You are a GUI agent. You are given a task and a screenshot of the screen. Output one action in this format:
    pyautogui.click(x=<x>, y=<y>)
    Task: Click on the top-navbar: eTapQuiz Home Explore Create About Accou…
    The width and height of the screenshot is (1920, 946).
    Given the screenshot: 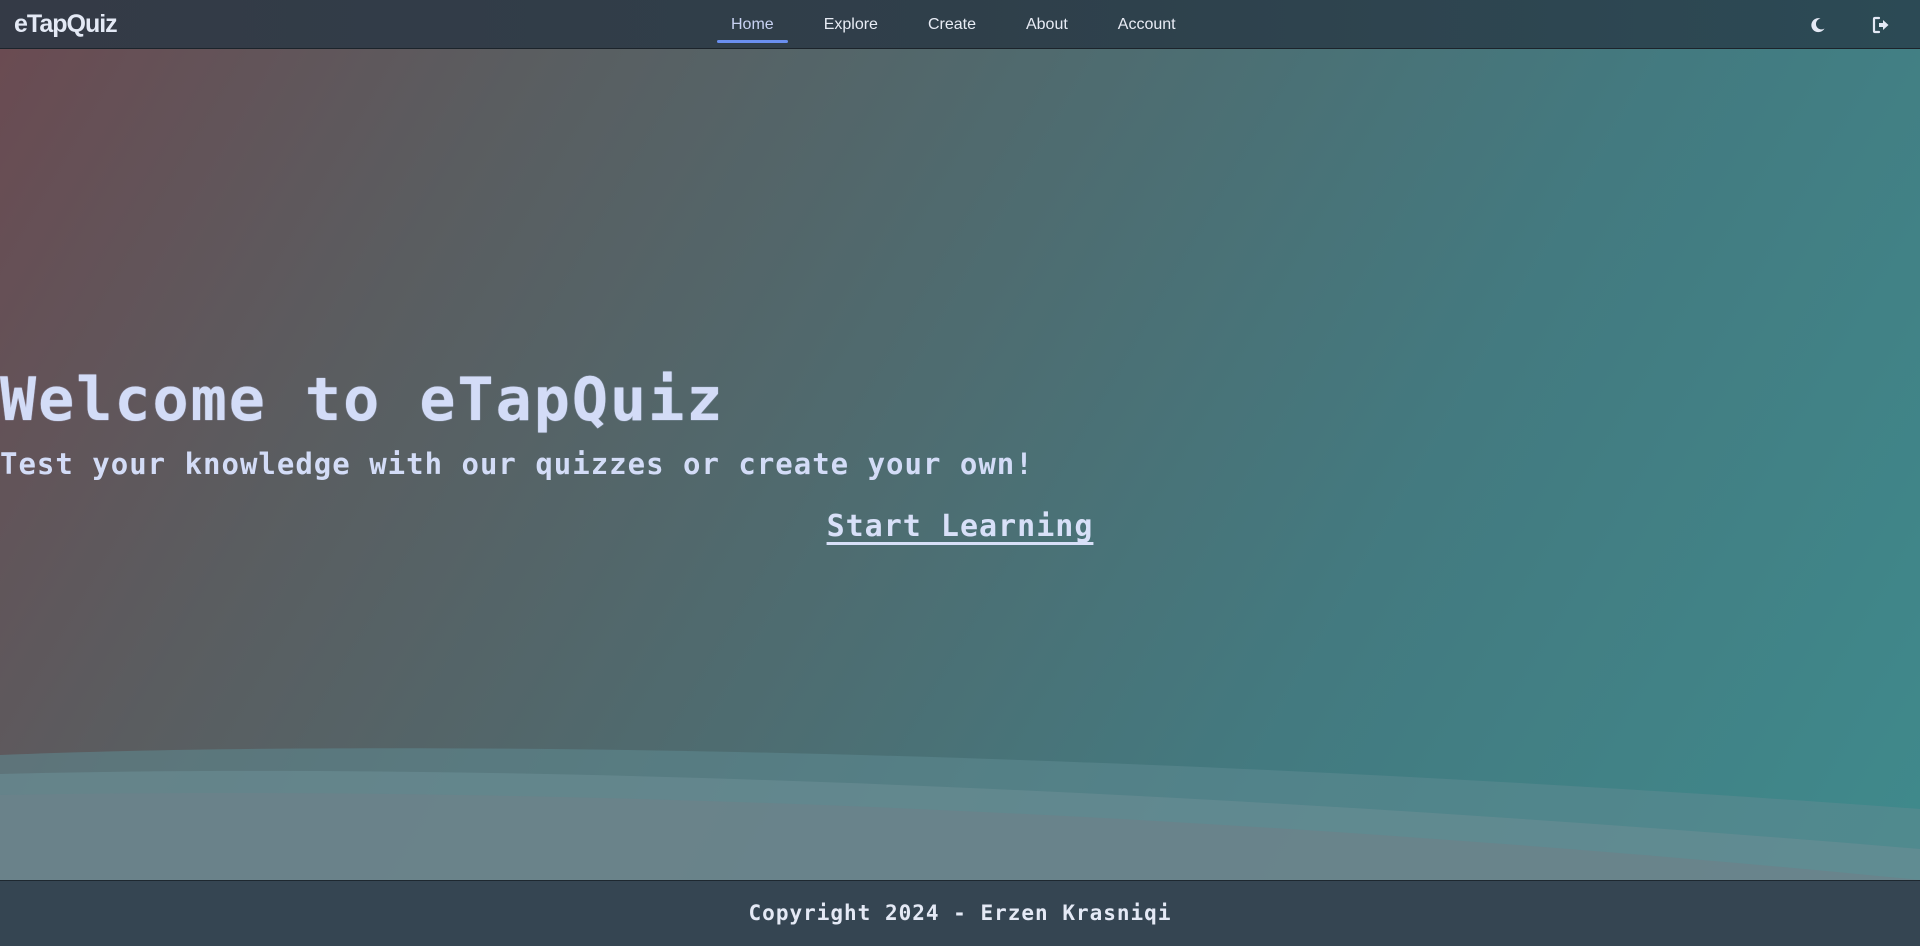 What is the action you would take?
    pyautogui.click(x=960, y=24)
    